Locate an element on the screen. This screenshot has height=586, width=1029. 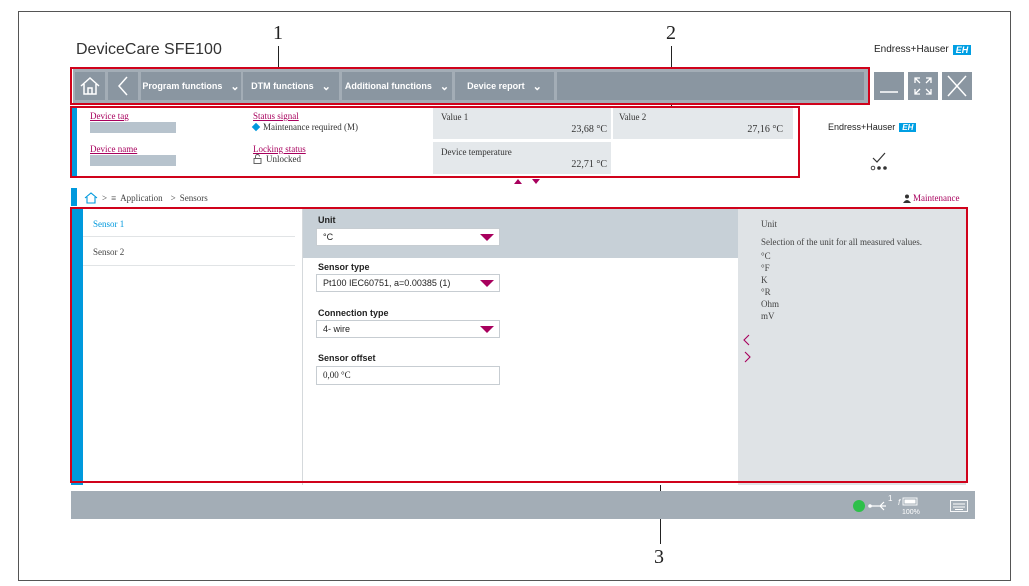
close-icon is located at coordinates (957, 86).